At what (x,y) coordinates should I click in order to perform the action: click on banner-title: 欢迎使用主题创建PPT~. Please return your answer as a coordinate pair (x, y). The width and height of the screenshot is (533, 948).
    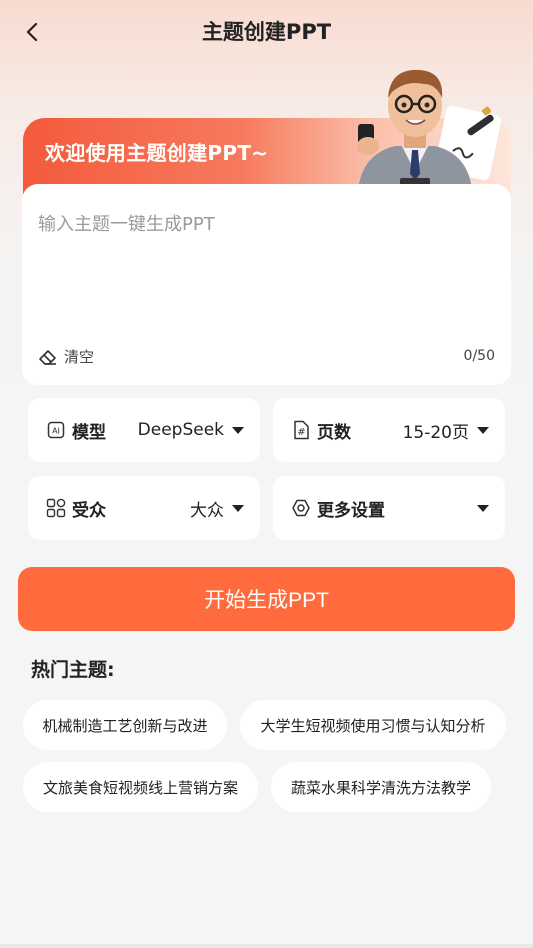
    Looking at the image, I should click on (157, 153).